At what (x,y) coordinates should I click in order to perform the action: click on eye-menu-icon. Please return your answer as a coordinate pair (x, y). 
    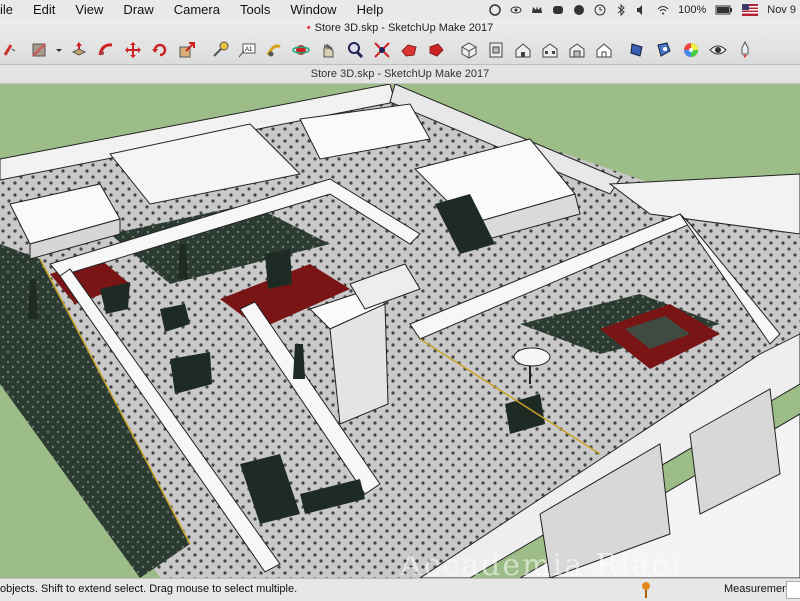
    Looking at the image, I should click on (516, 10).